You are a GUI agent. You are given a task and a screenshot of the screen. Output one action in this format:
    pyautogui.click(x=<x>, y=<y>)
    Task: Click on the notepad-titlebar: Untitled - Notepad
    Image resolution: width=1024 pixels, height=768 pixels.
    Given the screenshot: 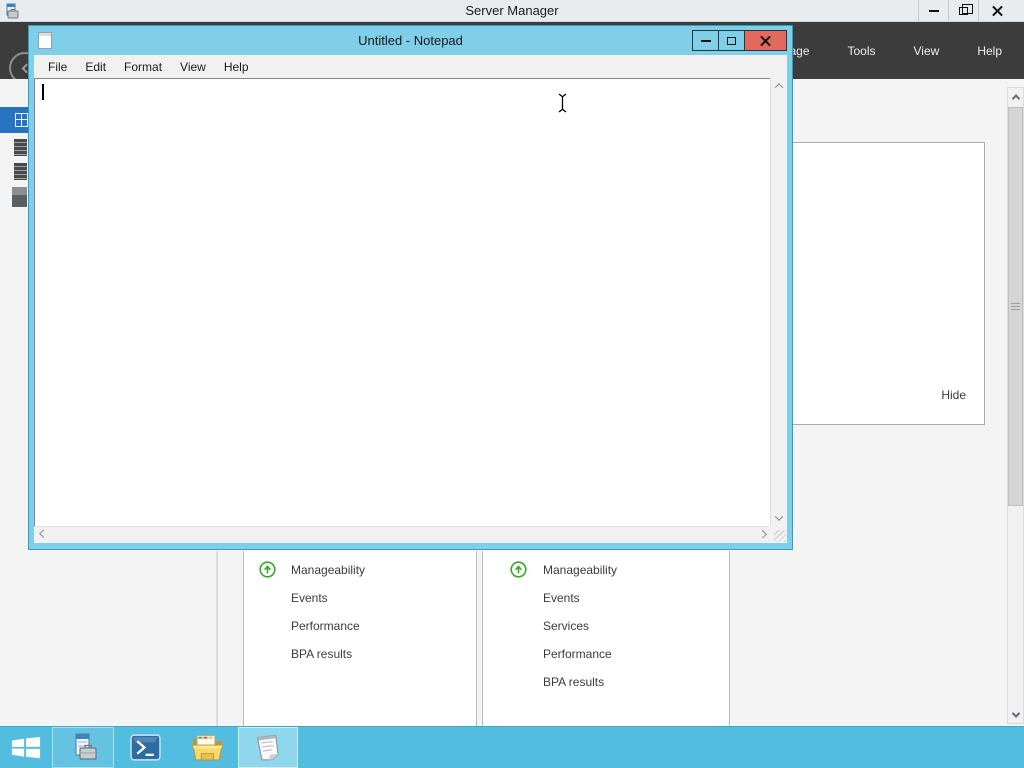 What is the action you would take?
    pyautogui.click(x=410, y=40)
    